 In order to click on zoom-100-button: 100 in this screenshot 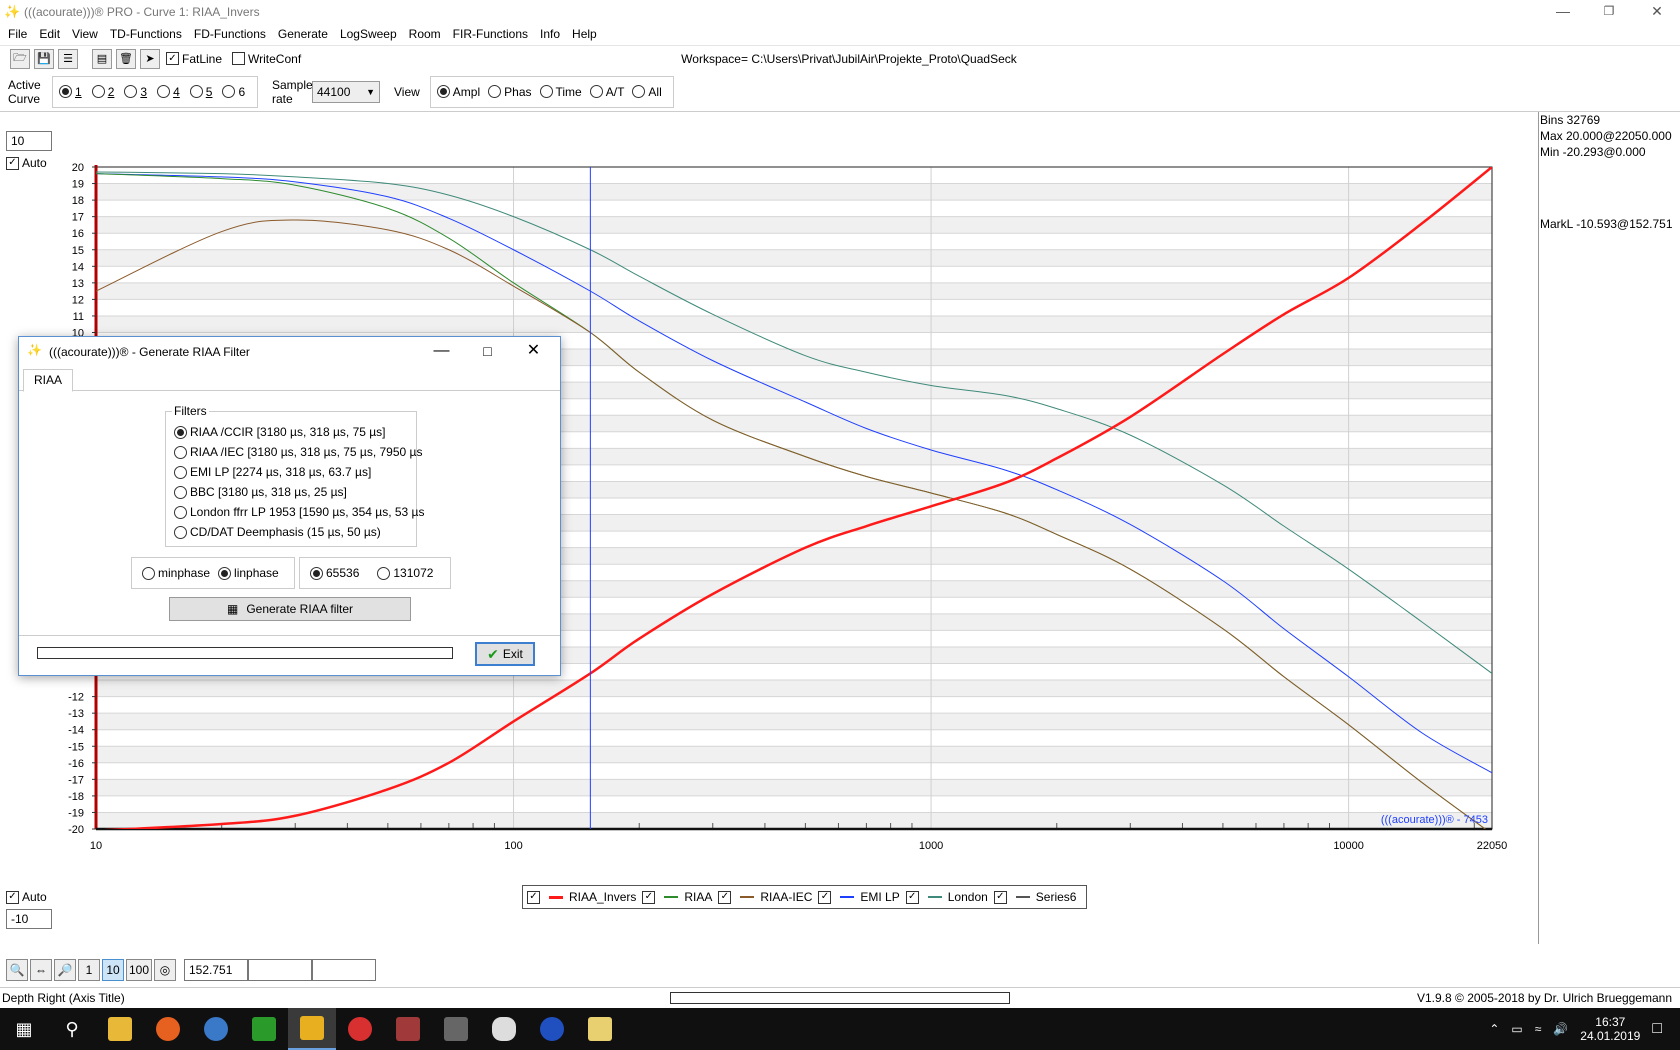, I will do `click(139, 970)`.